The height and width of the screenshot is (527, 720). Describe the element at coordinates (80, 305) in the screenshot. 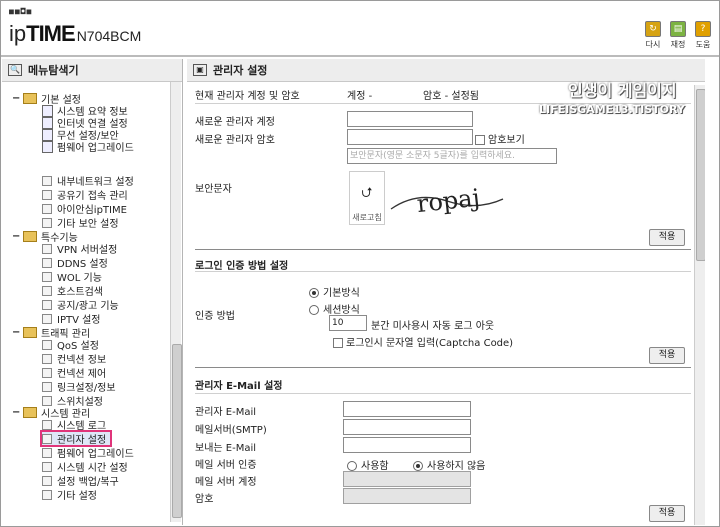

I see `sidebar-item: 공지/광고 기능` at that location.